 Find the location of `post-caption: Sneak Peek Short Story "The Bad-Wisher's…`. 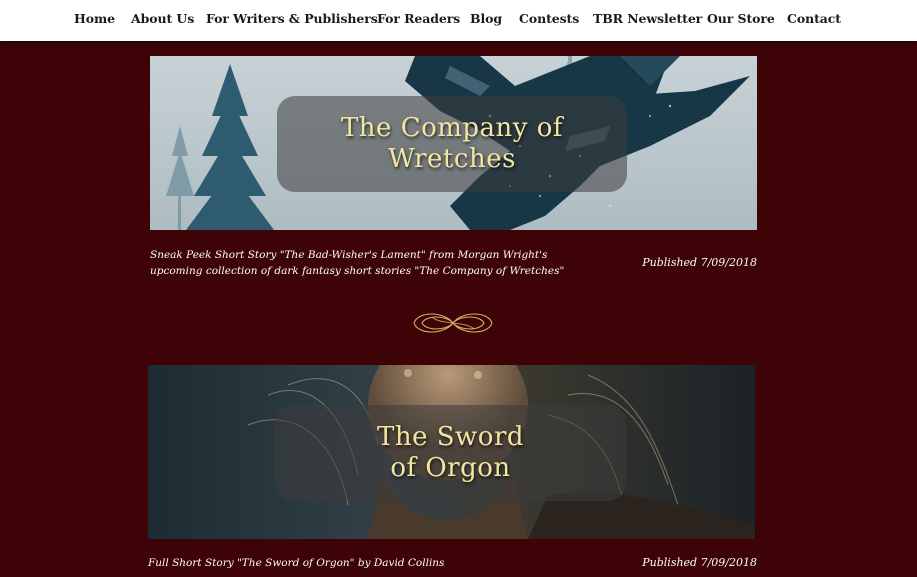

post-caption: Sneak Peek Short Story "The Bad-Wisher's… is located at coordinates (357, 263).